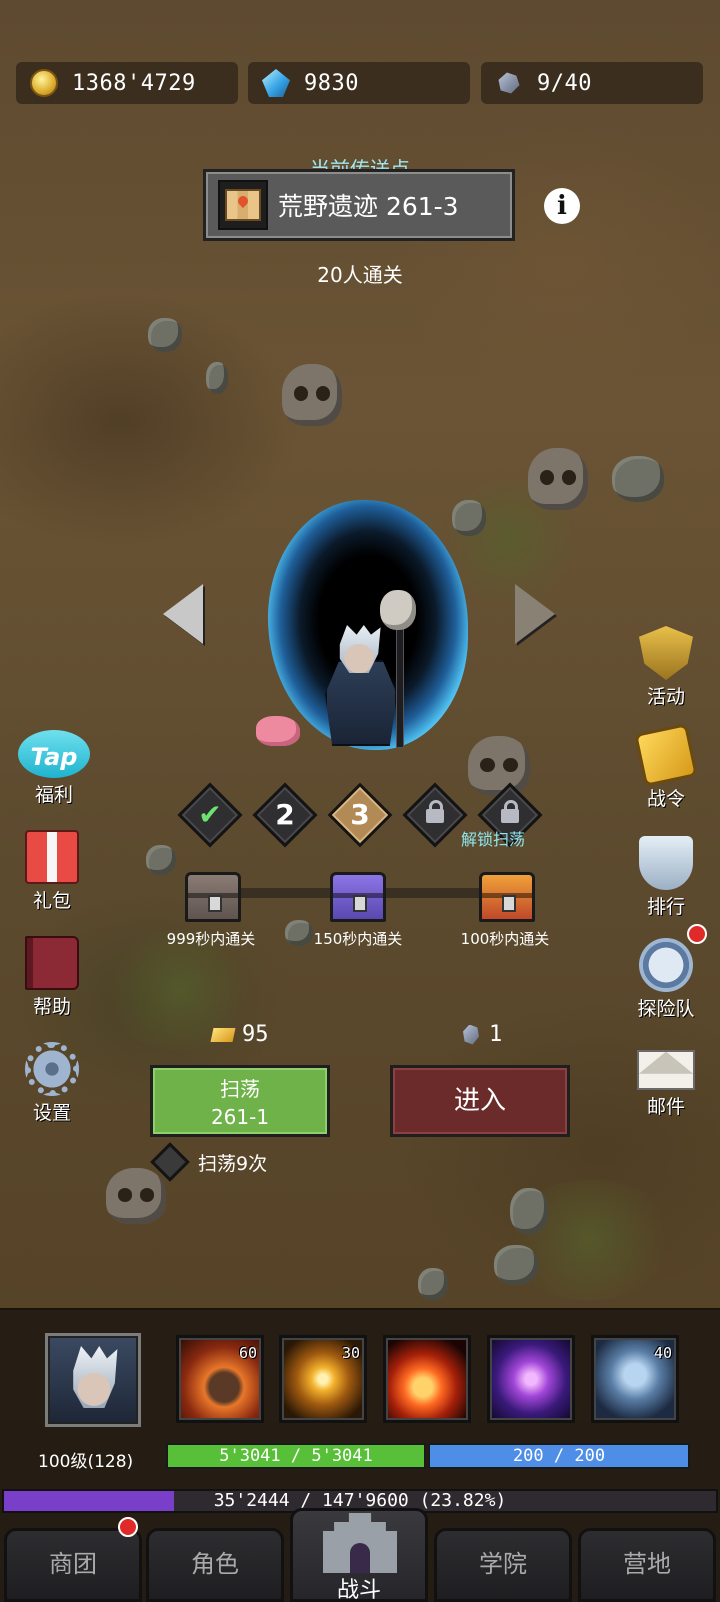 The image size is (720, 1602). Describe the element at coordinates (223, 1034) in the screenshot. I see `sweep-ticket-icon` at that location.